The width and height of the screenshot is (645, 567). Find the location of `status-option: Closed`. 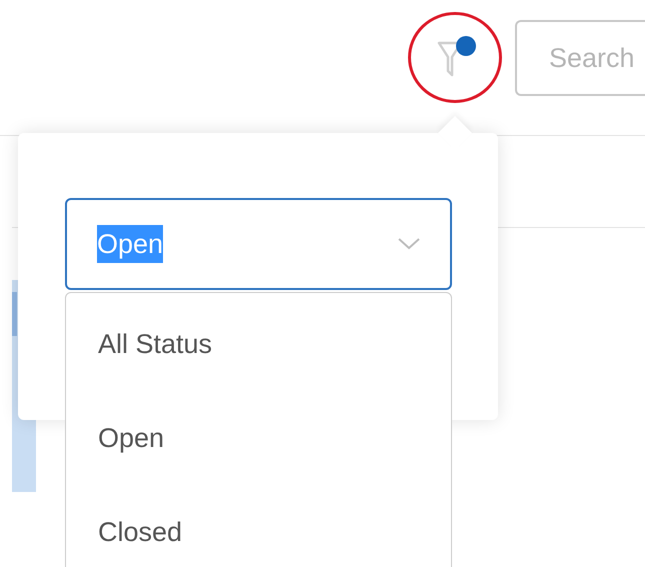

status-option: Closed is located at coordinates (258, 526).